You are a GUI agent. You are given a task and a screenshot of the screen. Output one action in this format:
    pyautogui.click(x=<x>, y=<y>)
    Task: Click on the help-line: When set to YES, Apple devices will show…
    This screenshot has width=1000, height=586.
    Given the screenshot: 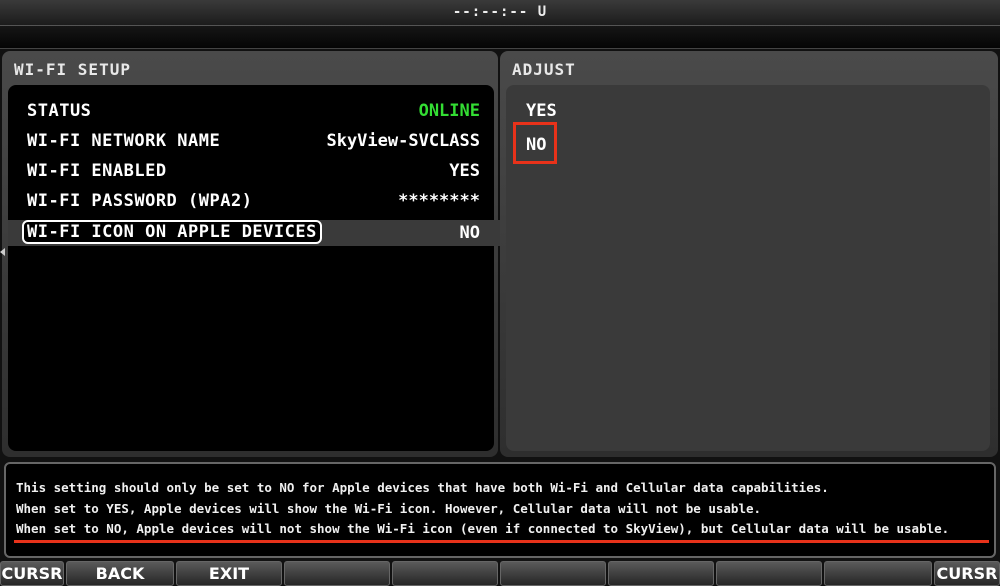 What is the action you would take?
    pyautogui.click(x=389, y=508)
    